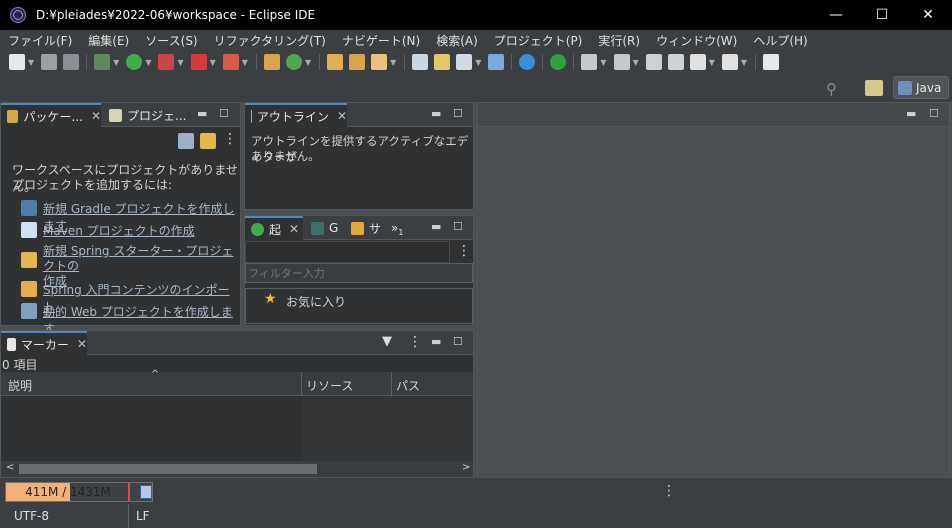 Image resolution: width=952 pixels, height=528 pixels. I want to click on trash-icon, so click(146, 492).